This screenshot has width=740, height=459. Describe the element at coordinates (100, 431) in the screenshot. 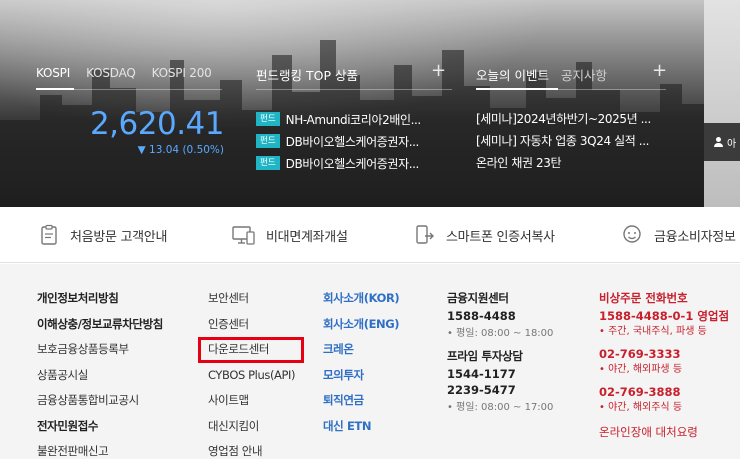

I see `complaint-link: 전자민원접수` at that location.